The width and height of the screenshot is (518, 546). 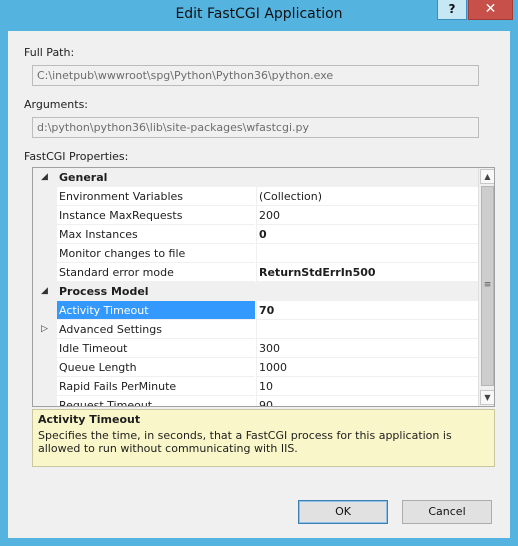 I want to click on property-name: Advanced Settings, so click(x=156, y=329).